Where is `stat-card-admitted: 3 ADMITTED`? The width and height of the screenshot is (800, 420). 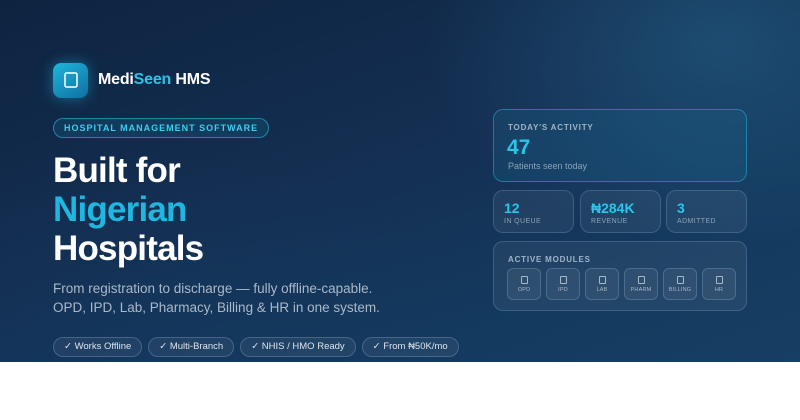
stat-card-admitted: 3 ADMITTED is located at coordinates (706, 211).